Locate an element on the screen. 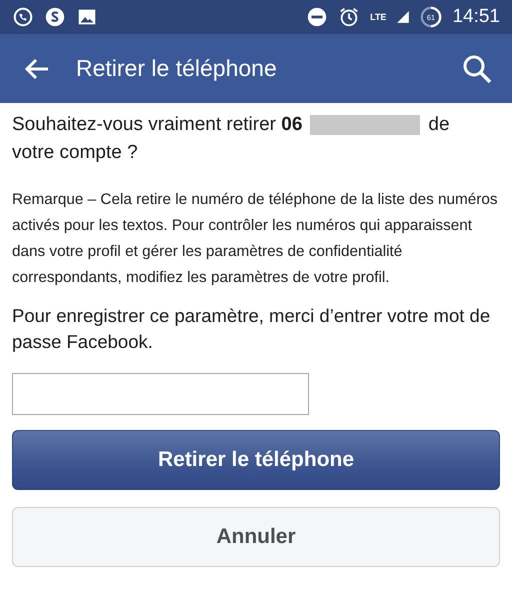 Image resolution: width=512 pixels, height=600 pixels. password-prompt: Pour enregistrer ce paramètre, merci d’entrer votre mot de passe Facebook. is located at coordinates (252, 329).